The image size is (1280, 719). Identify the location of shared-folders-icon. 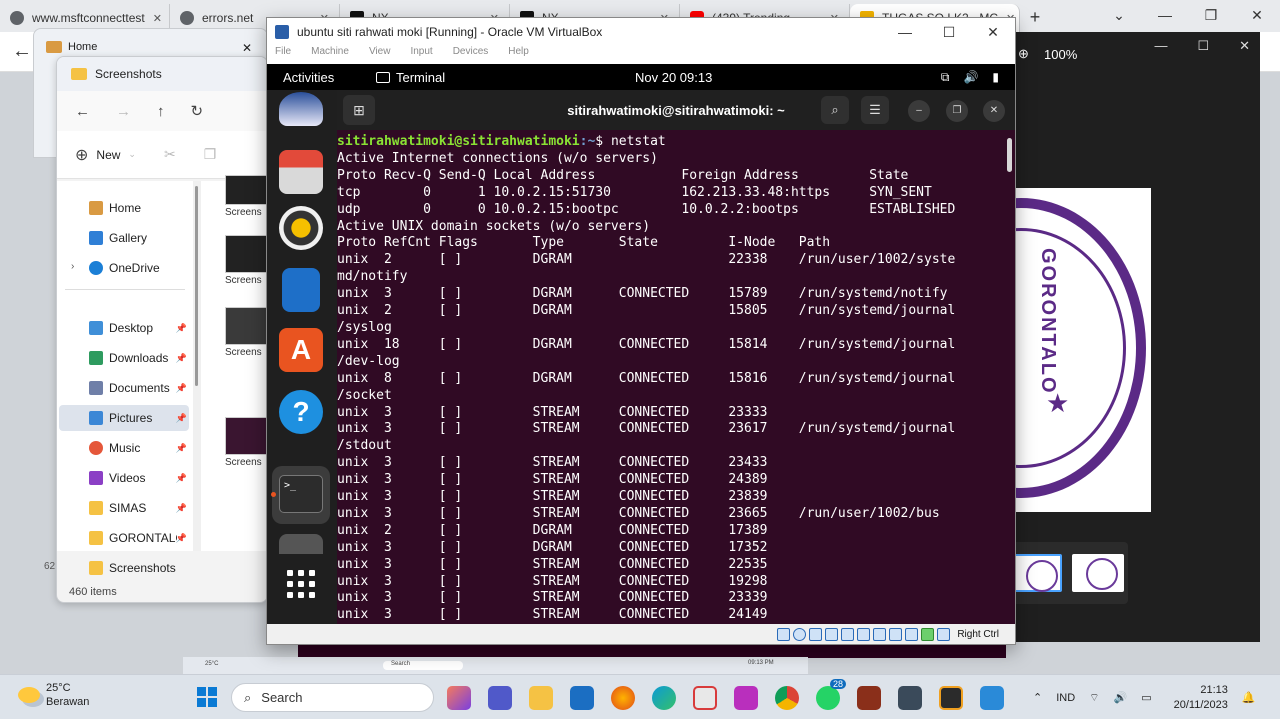
(864, 634).